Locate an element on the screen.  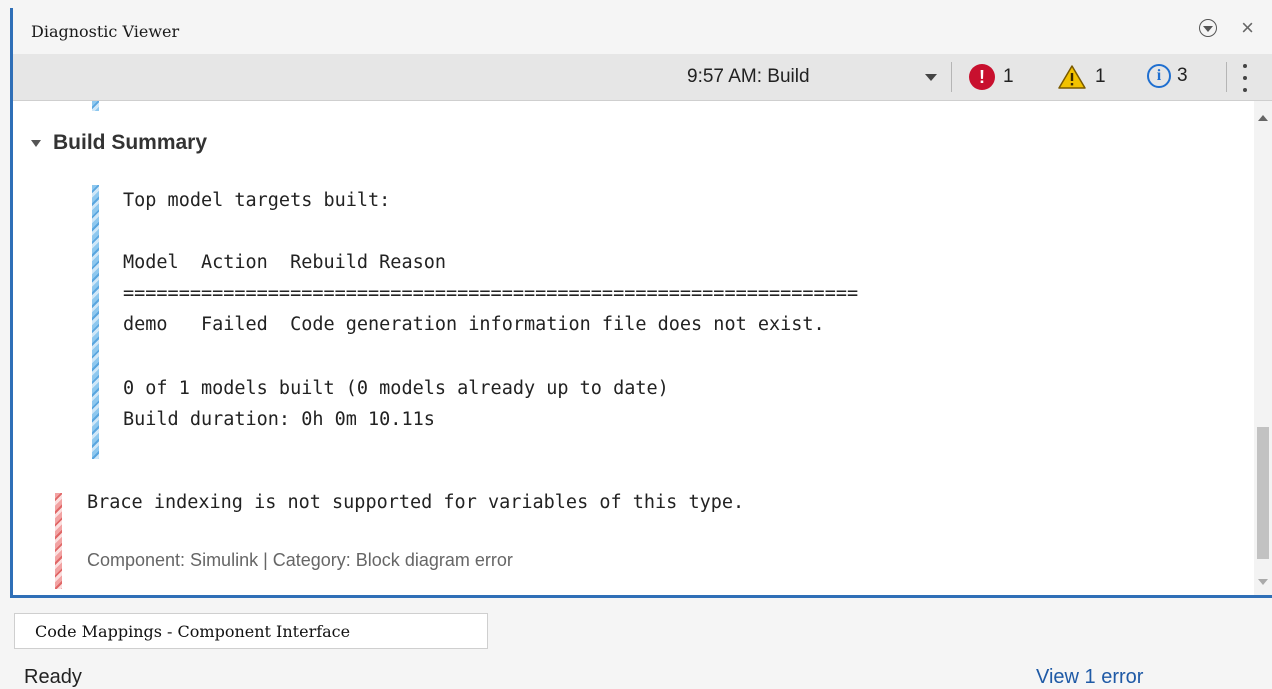
build-selector-dropdown: 9:57 AM: Build is located at coordinates (815, 77).